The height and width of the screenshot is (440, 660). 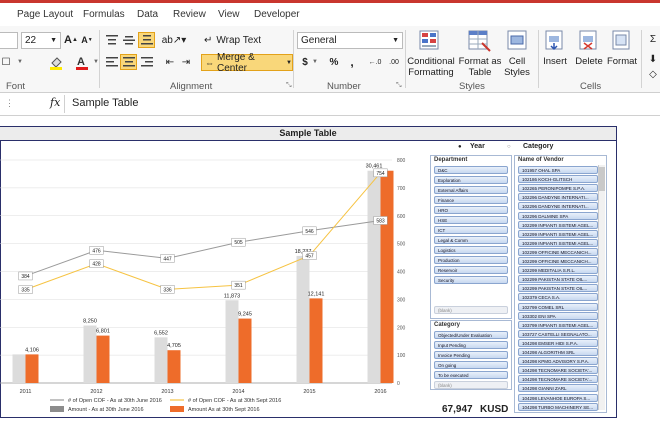 What do you see at coordinates (471, 270) in the screenshot?
I see `slicer-item: Reservoir` at bounding box center [471, 270].